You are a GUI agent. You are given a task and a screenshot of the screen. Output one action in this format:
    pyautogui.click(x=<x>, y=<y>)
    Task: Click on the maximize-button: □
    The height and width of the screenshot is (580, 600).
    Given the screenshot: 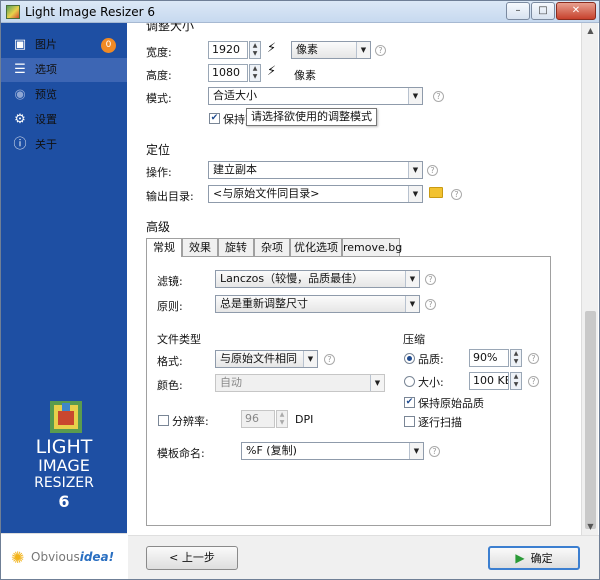 What is the action you would take?
    pyautogui.click(x=543, y=11)
    